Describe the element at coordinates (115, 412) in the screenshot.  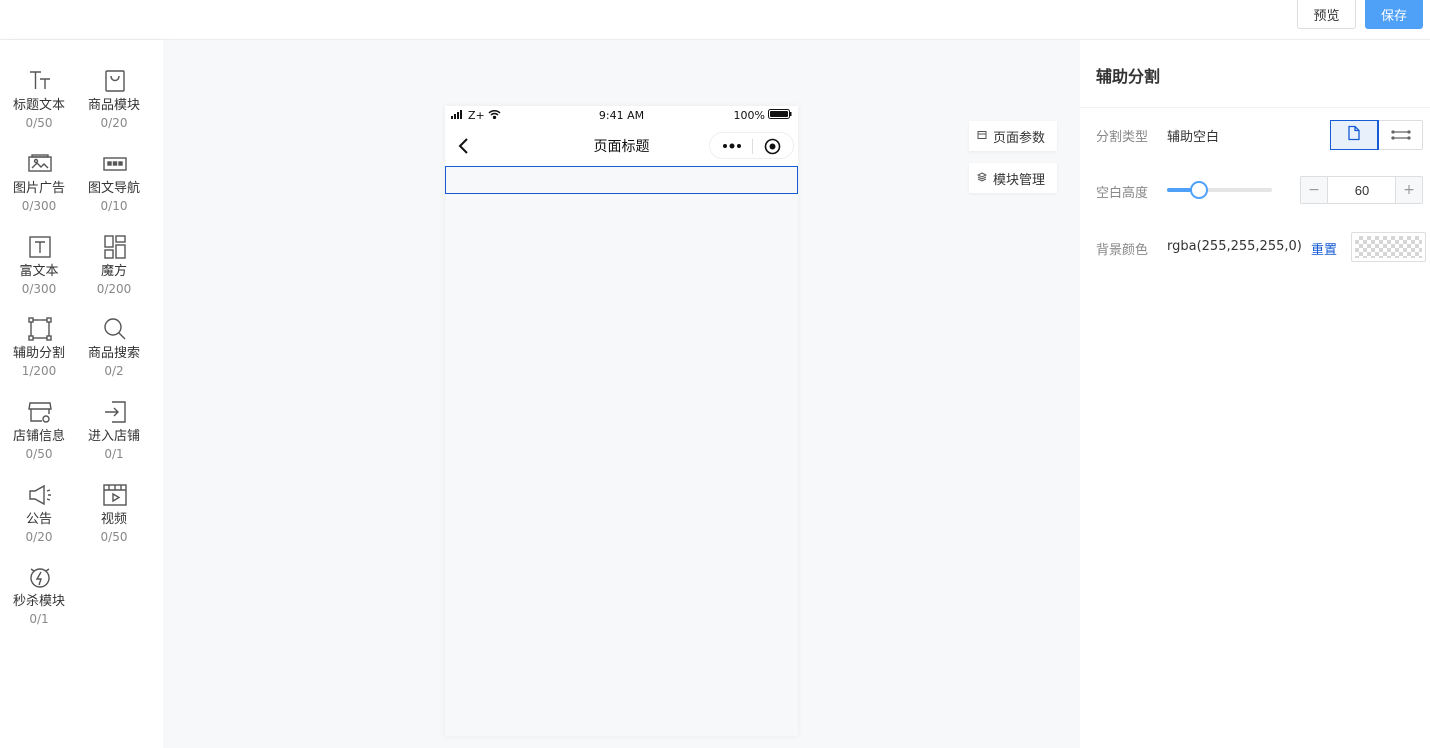
I see `enter-store-icon` at that location.